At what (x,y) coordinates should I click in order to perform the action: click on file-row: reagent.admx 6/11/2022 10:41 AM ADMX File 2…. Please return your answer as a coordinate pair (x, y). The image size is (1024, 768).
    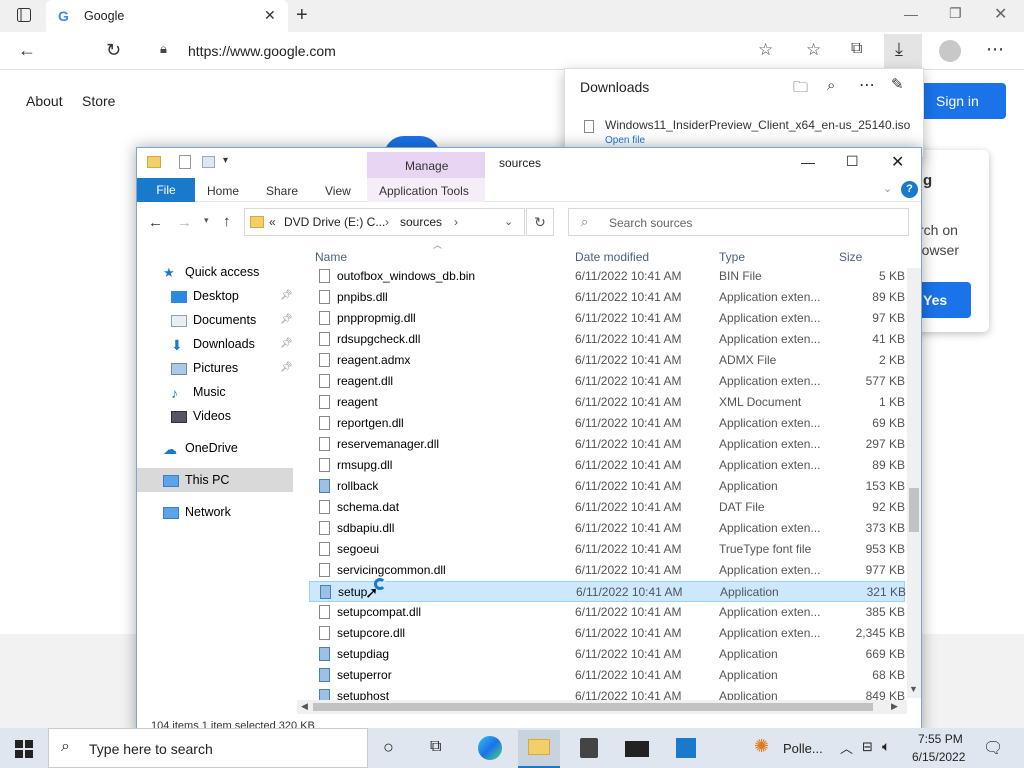
    Looking at the image, I should click on (607, 360).